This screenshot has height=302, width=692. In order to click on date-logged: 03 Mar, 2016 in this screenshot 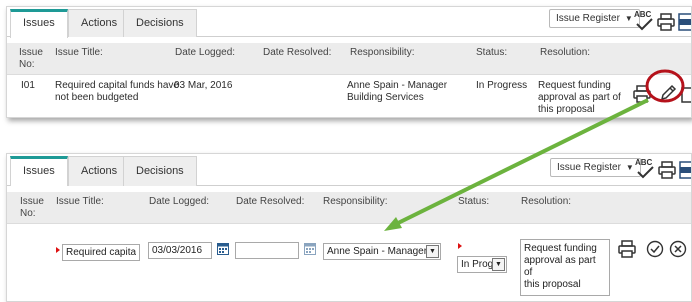, I will do `click(203, 85)`.